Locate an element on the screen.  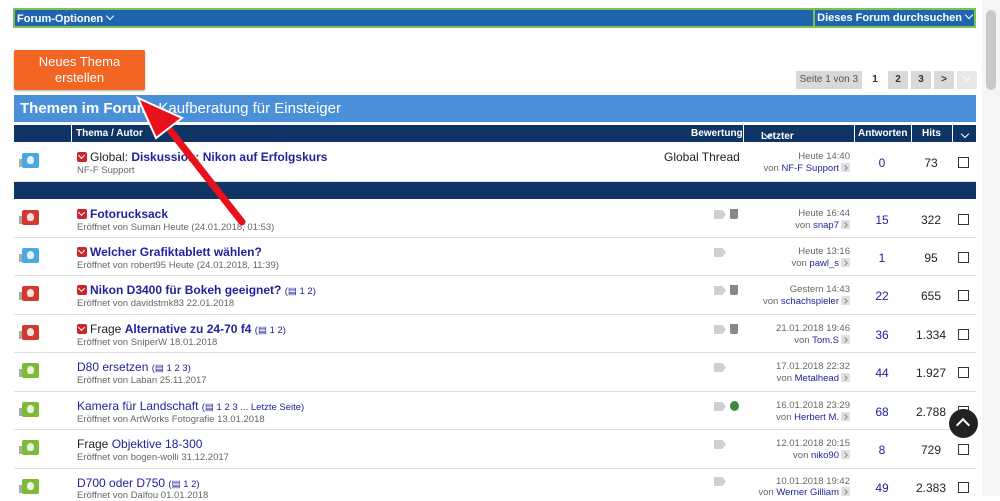
thread-link: Objektive 18-300 is located at coordinates (157, 444).